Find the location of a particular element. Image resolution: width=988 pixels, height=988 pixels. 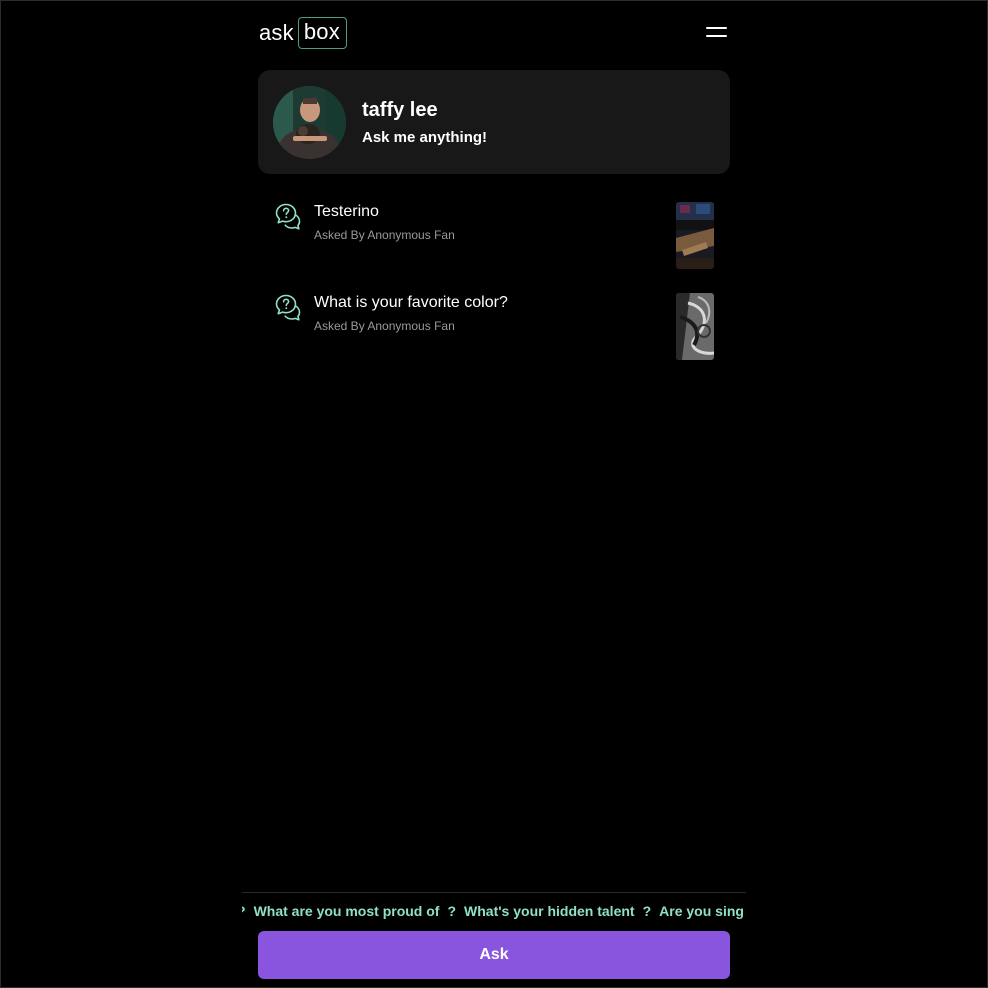

bottom-divider is located at coordinates (494, 892).